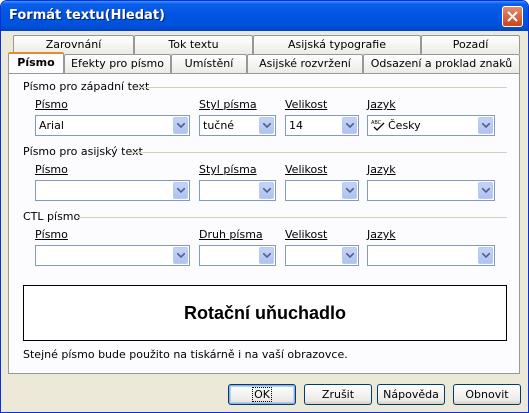  What do you see at coordinates (322, 125) in the screenshot?
I see `western-size-select: 14` at bounding box center [322, 125].